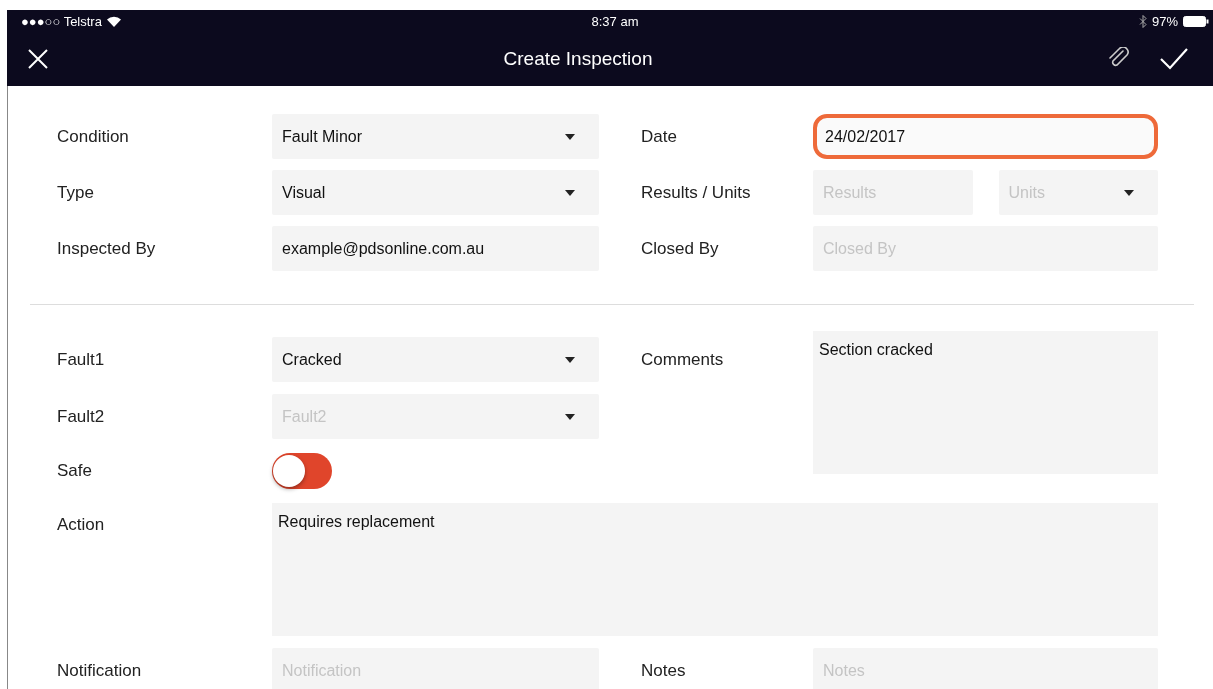  I want to click on inspected-by-field: example@pdsonline.com.au, so click(435, 248).